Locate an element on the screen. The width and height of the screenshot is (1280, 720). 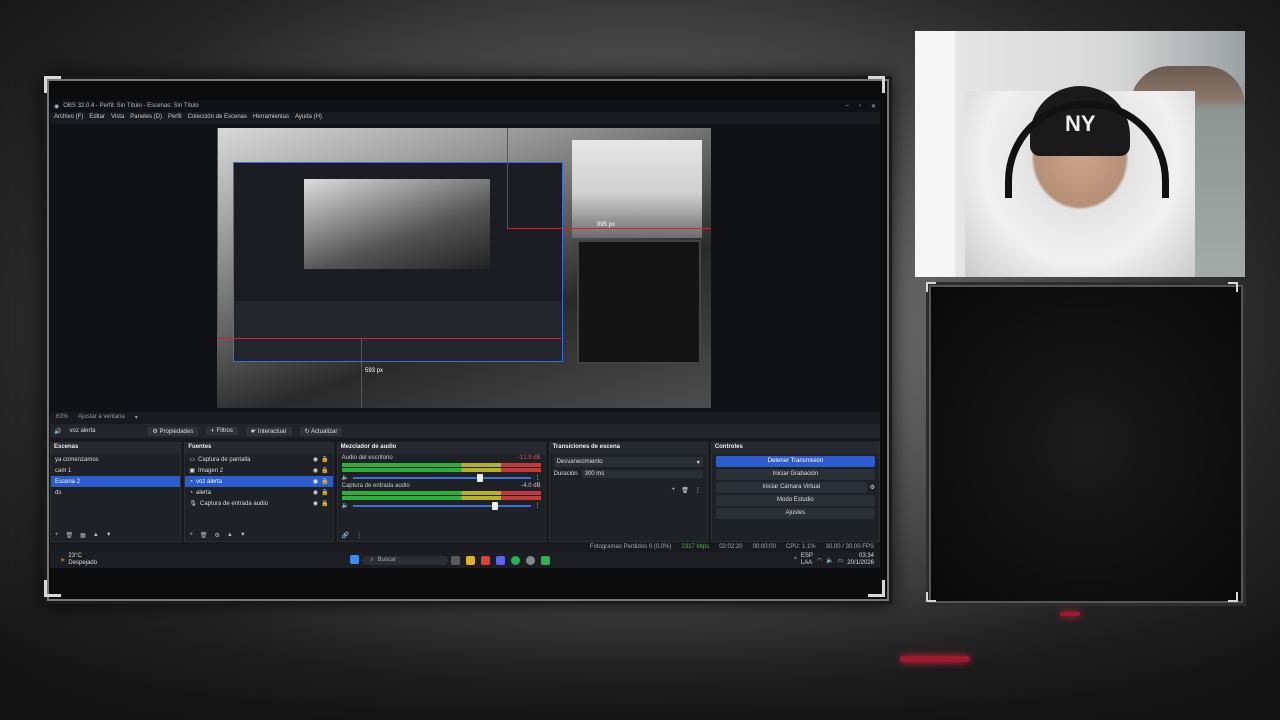
settings-button: Ajustes is located at coordinates (795, 513).